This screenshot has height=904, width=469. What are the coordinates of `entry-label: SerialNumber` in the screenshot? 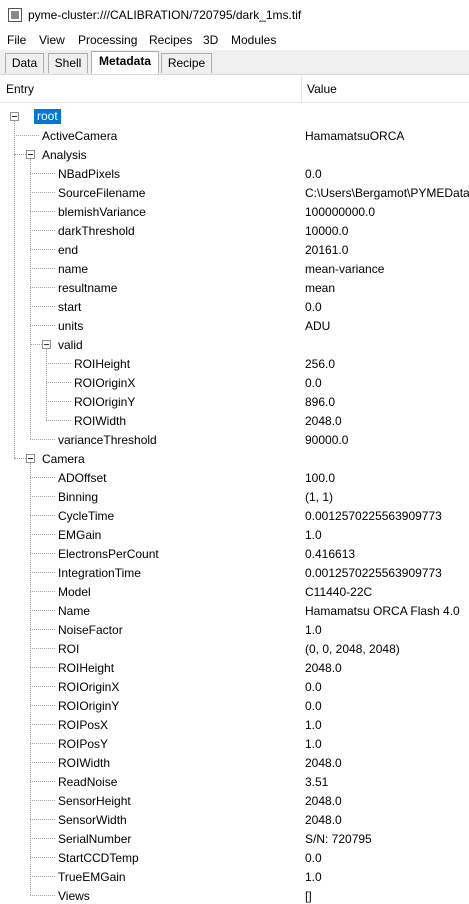 It's located at (95, 839).